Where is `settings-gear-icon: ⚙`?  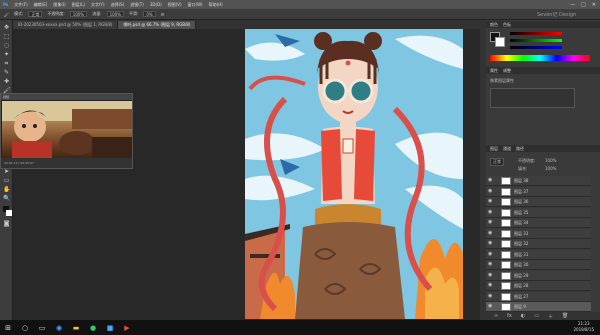
settings-gear-icon: ⚙ is located at coordinates (163, 14).